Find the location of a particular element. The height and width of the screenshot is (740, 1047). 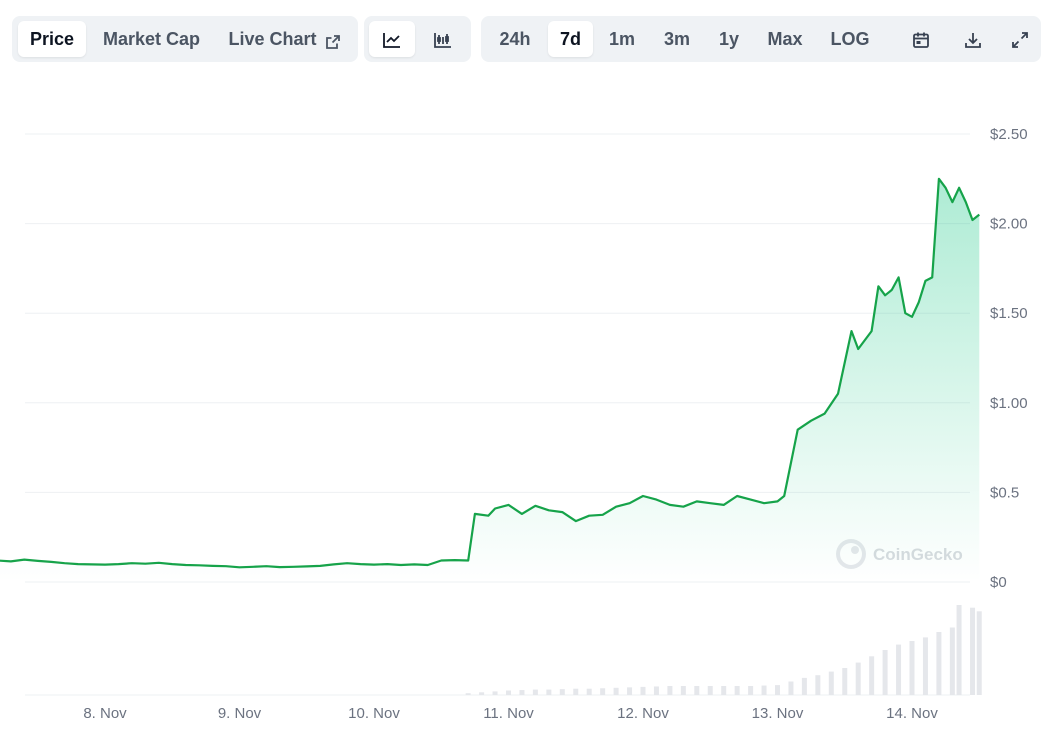

range-24h-label: 24h is located at coordinates (515, 39).